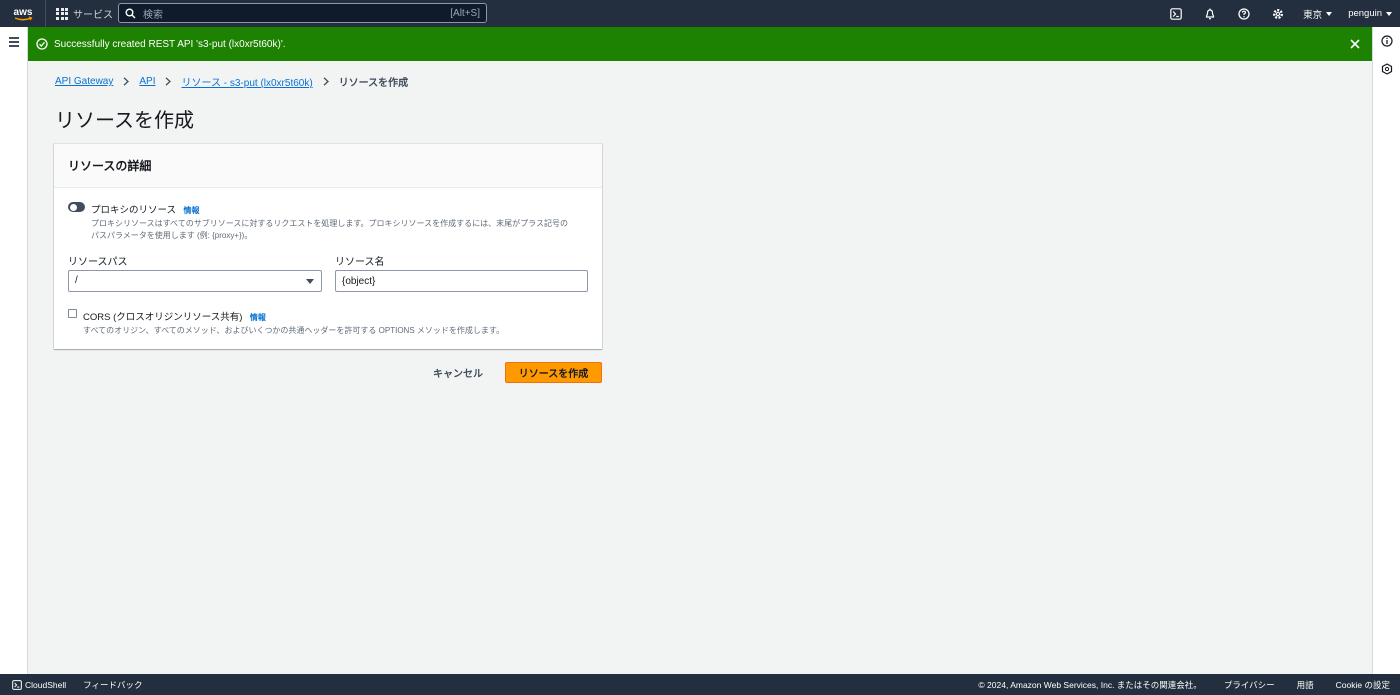 This screenshot has width=1400, height=695. I want to click on menu-icon, so click(14, 43).